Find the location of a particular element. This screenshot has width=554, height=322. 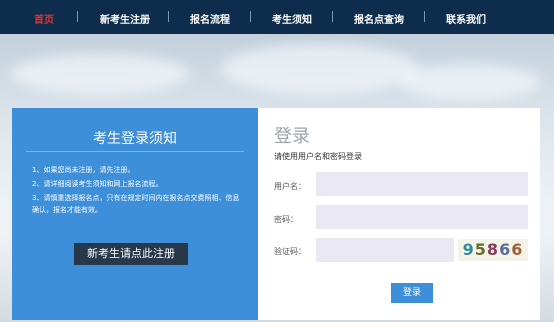

username-label: 用户名： is located at coordinates (290, 186).